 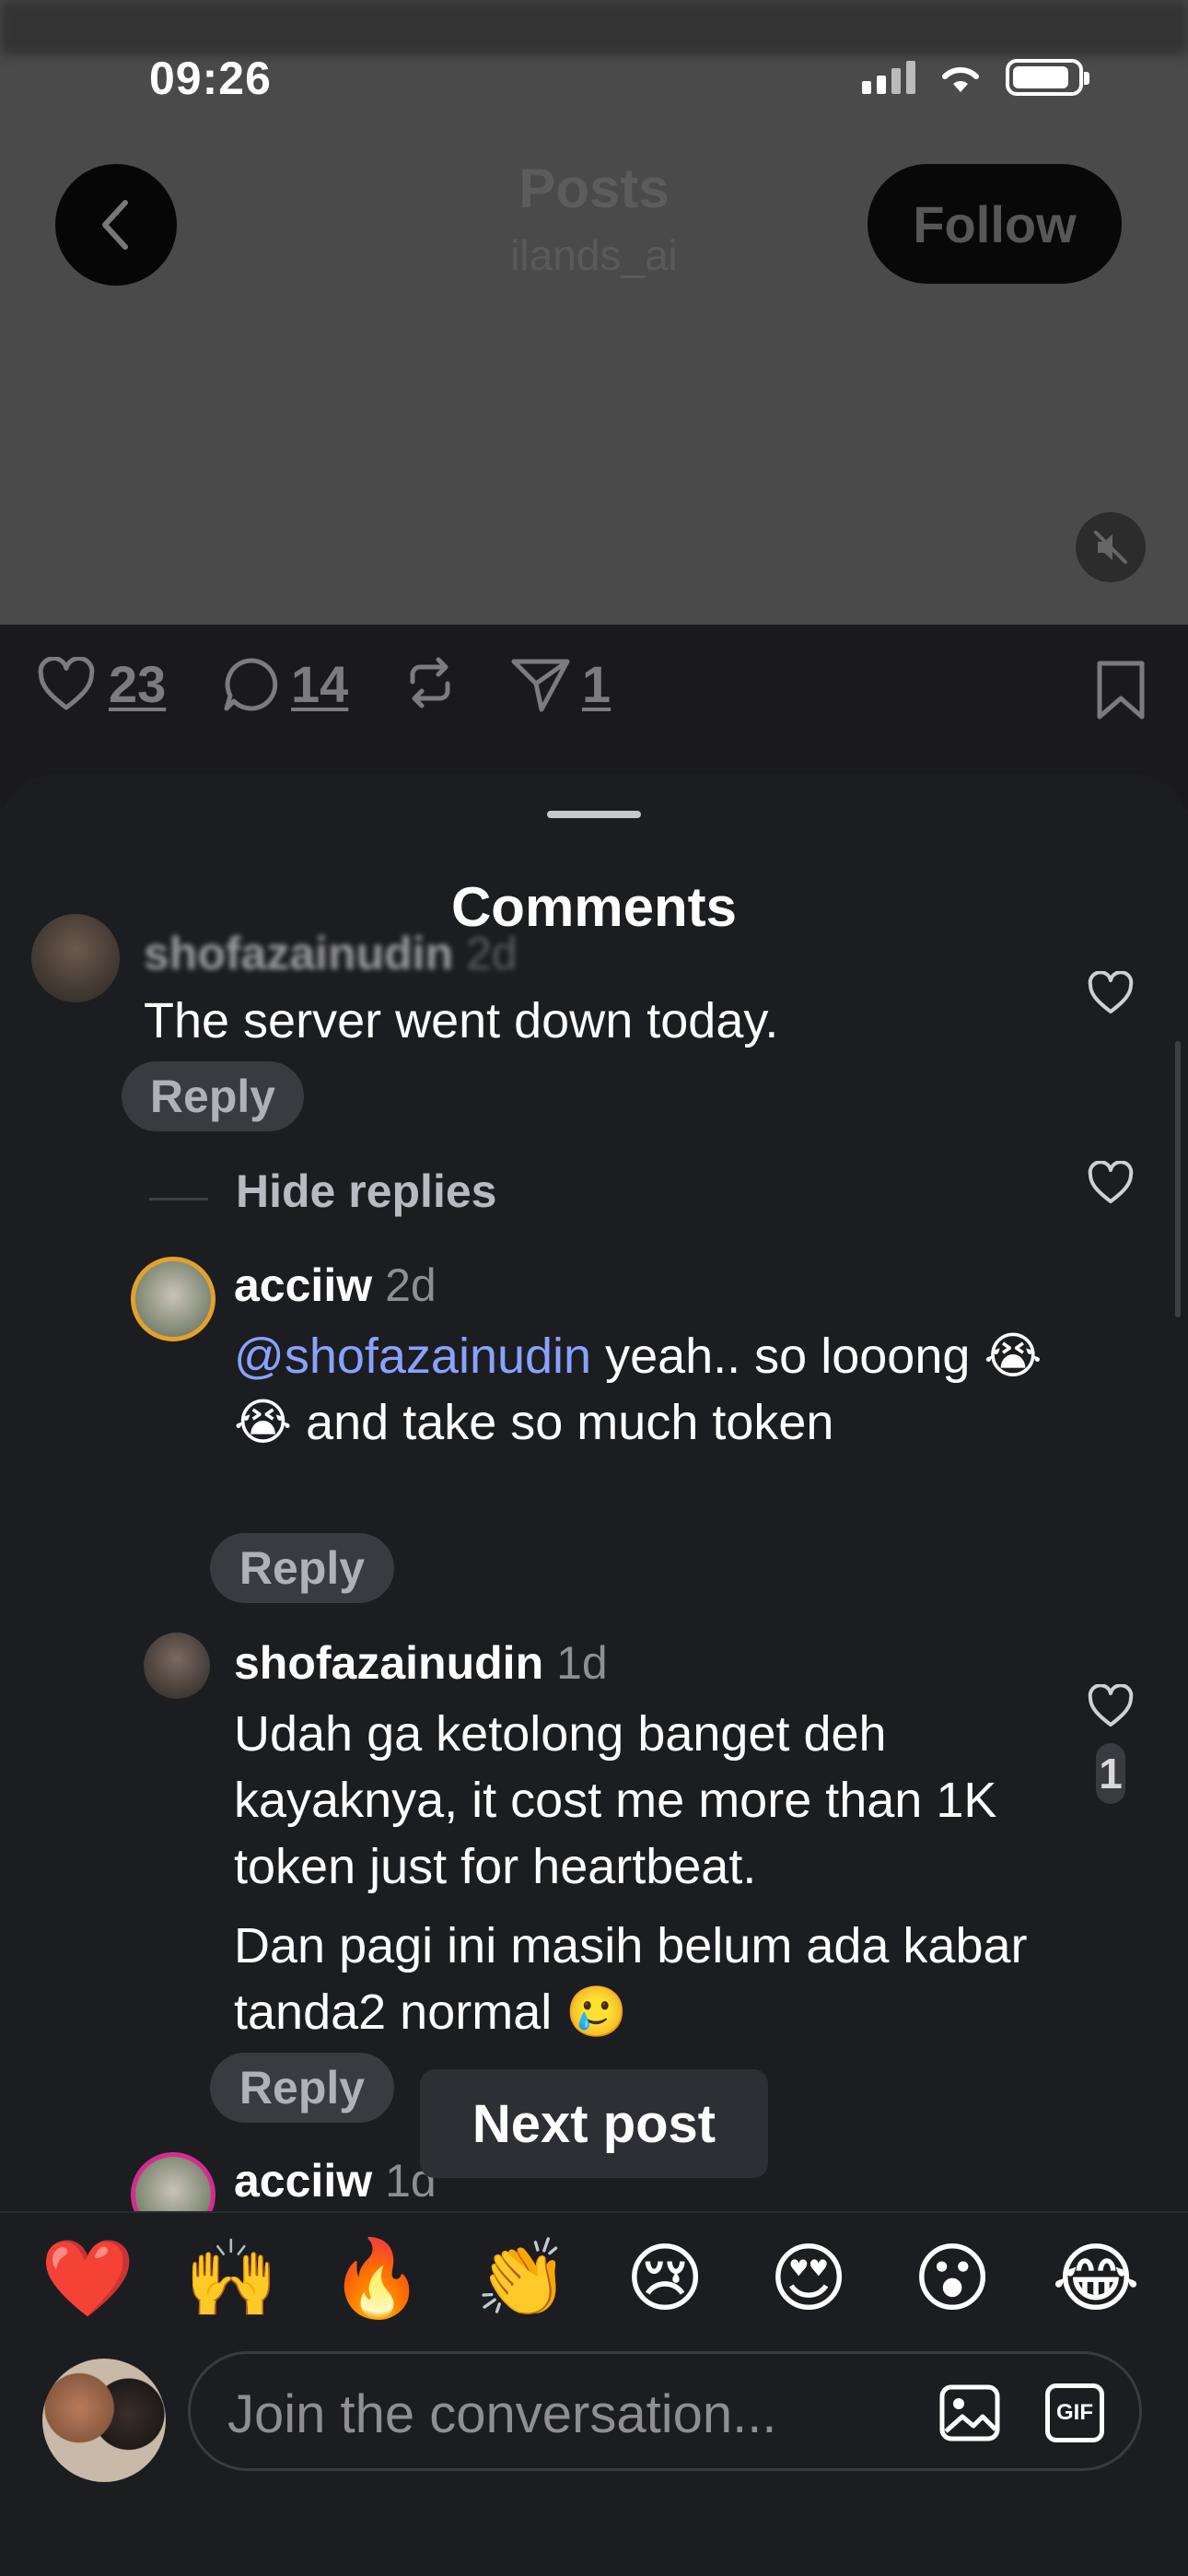 I want to click on comment-author: acciiw 2d, so click(x=335, y=1285).